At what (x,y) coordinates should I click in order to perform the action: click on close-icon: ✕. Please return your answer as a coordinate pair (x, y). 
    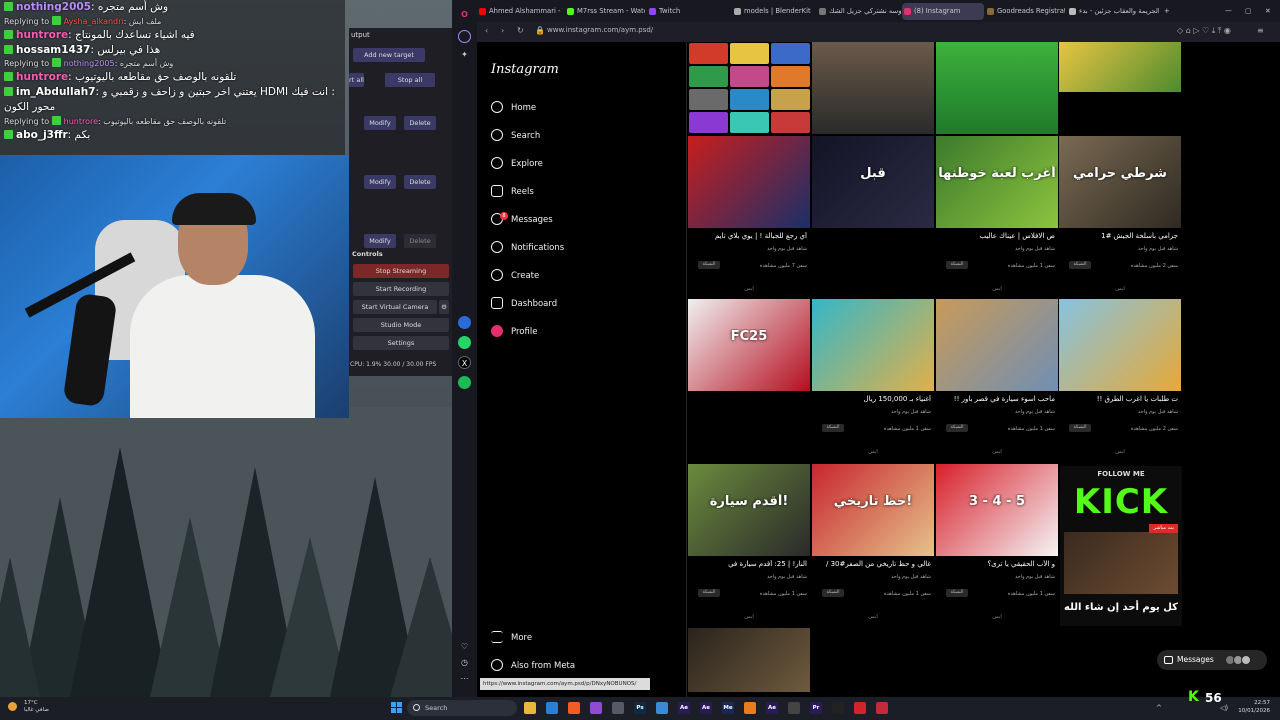
    Looking at the image, I should click on (1269, 11).